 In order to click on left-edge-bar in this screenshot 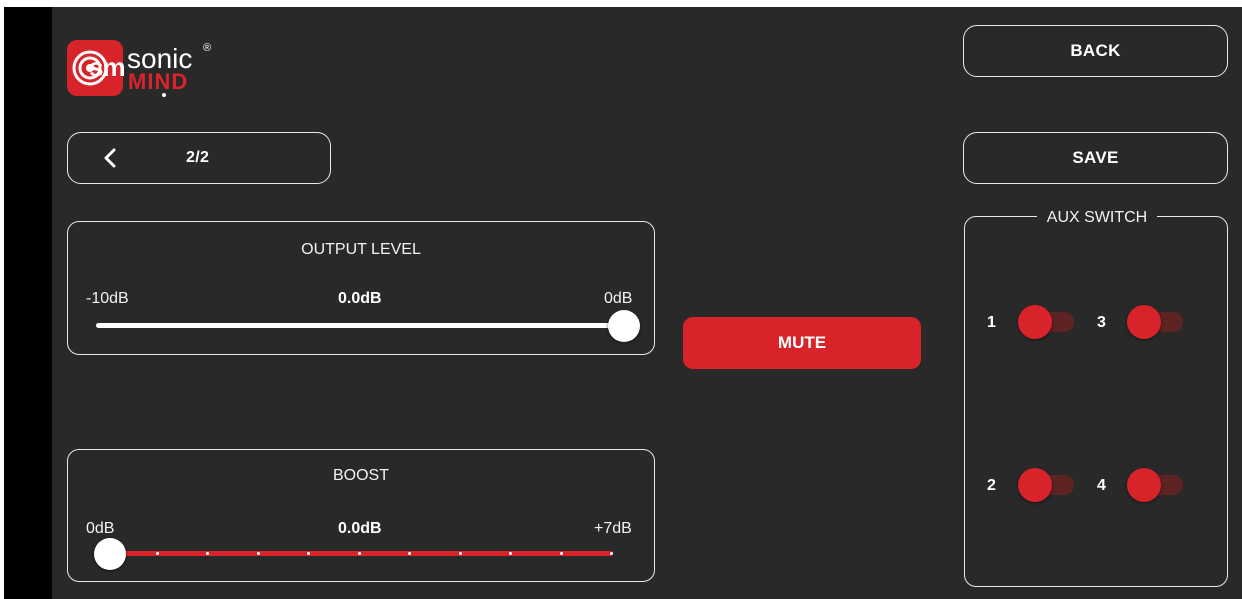, I will do `click(28, 303)`.